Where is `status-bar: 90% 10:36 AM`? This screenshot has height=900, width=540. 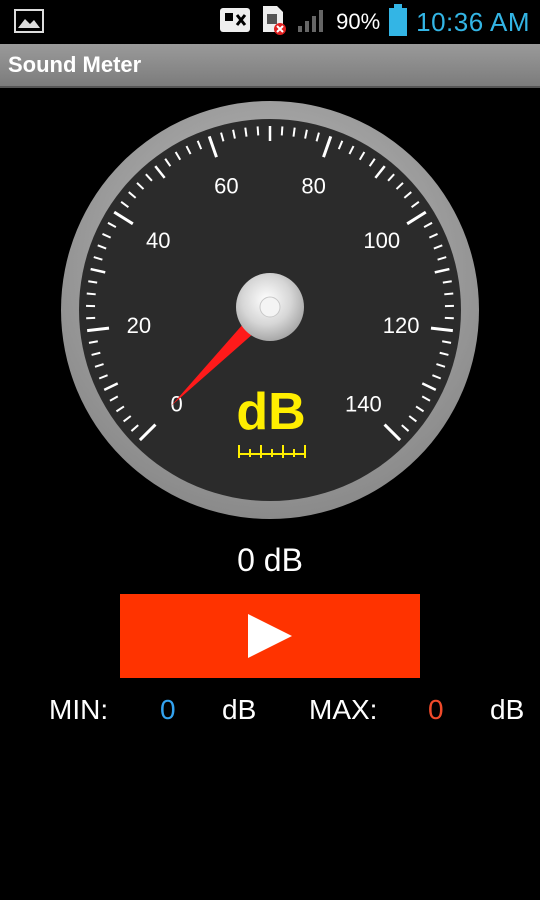
status-bar: 90% 10:36 AM is located at coordinates (270, 22).